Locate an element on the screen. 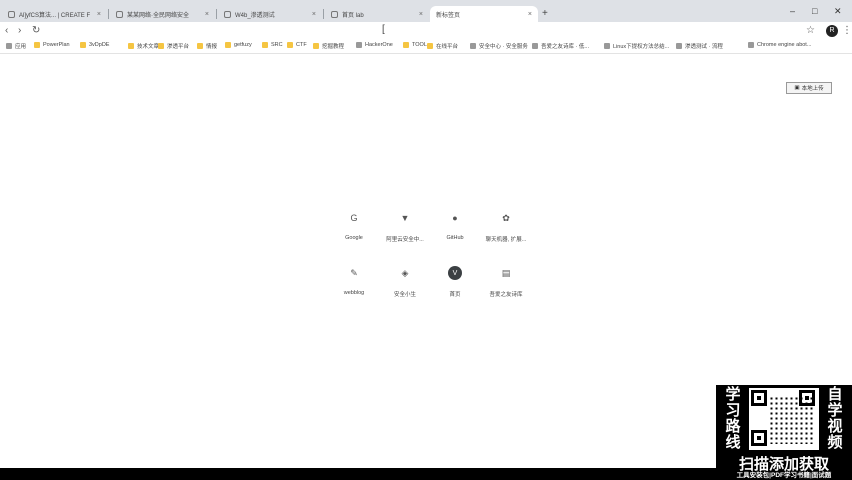 This screenshot has width=852, height=480. bookmark-label: 3vDpDE is located at coordinates (99, 45).